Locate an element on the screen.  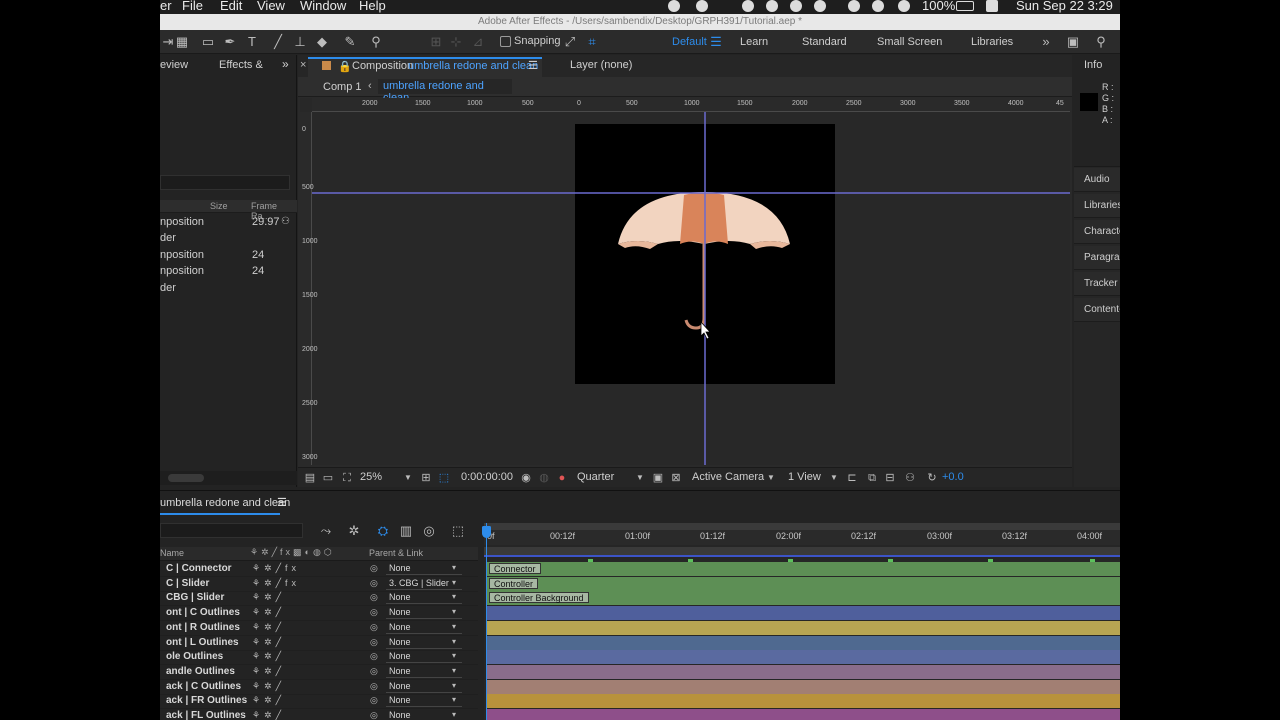
panel-layout-icon: ▣ is located at coordinates (1073, 42).